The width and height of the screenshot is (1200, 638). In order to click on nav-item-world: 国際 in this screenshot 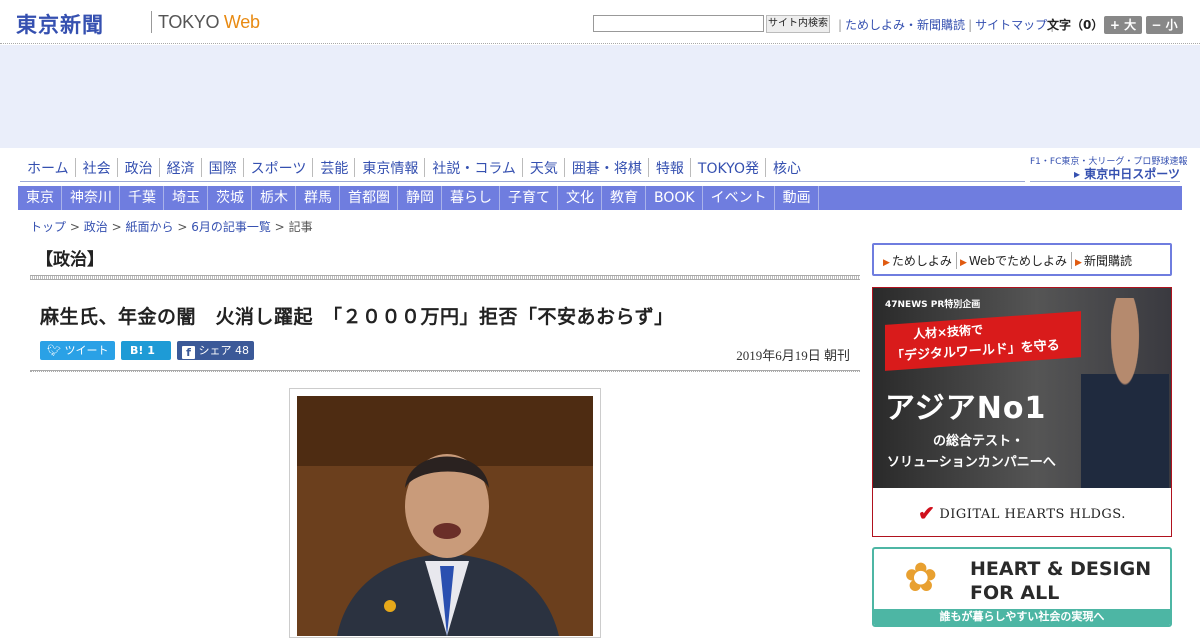, I will do `click(223, 167)`.